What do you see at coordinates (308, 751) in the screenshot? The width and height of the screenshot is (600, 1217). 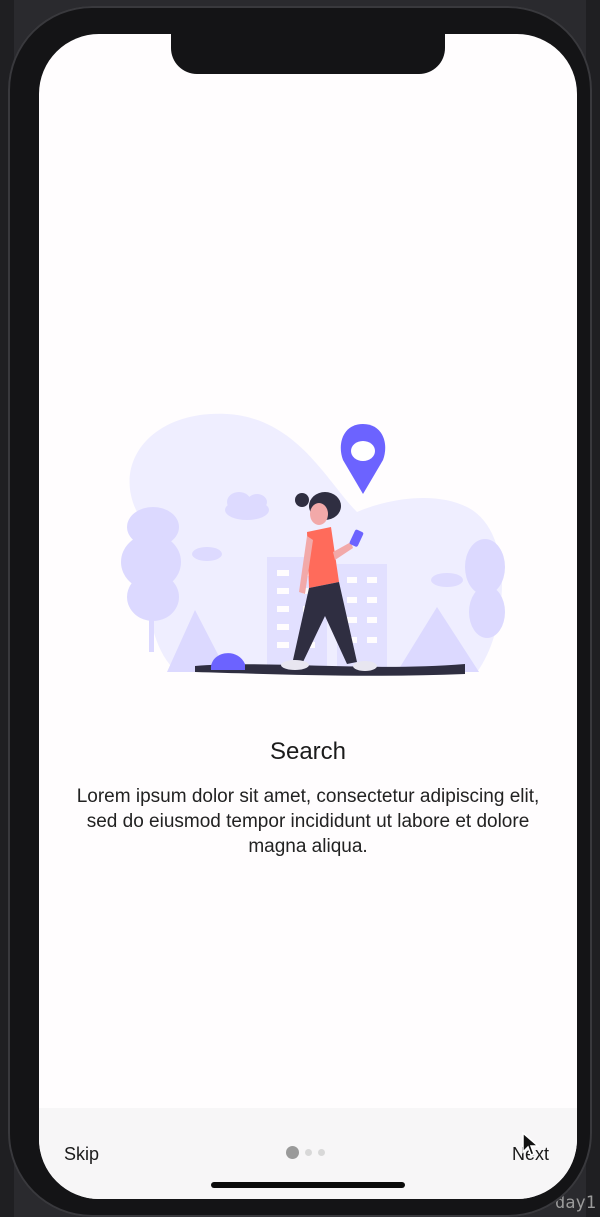 I see `onboarding-title: Search` at bounding box center [308, 751].